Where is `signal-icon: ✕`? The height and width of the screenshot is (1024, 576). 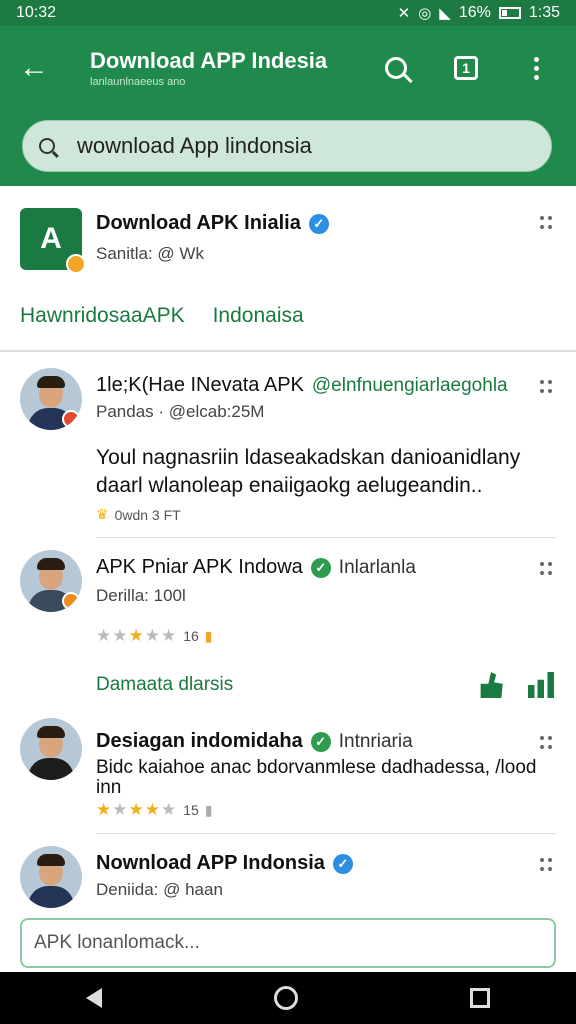 signal-icon: ✕ is located at coordinates (404, 13).